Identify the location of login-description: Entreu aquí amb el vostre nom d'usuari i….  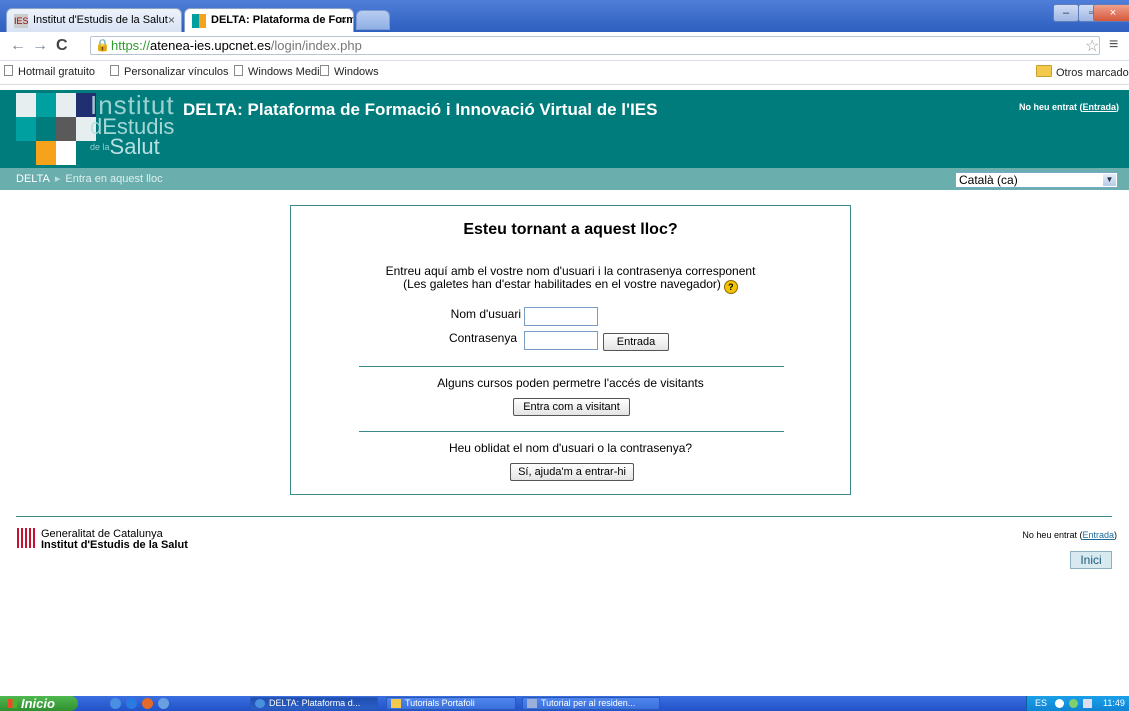
(570, 271).